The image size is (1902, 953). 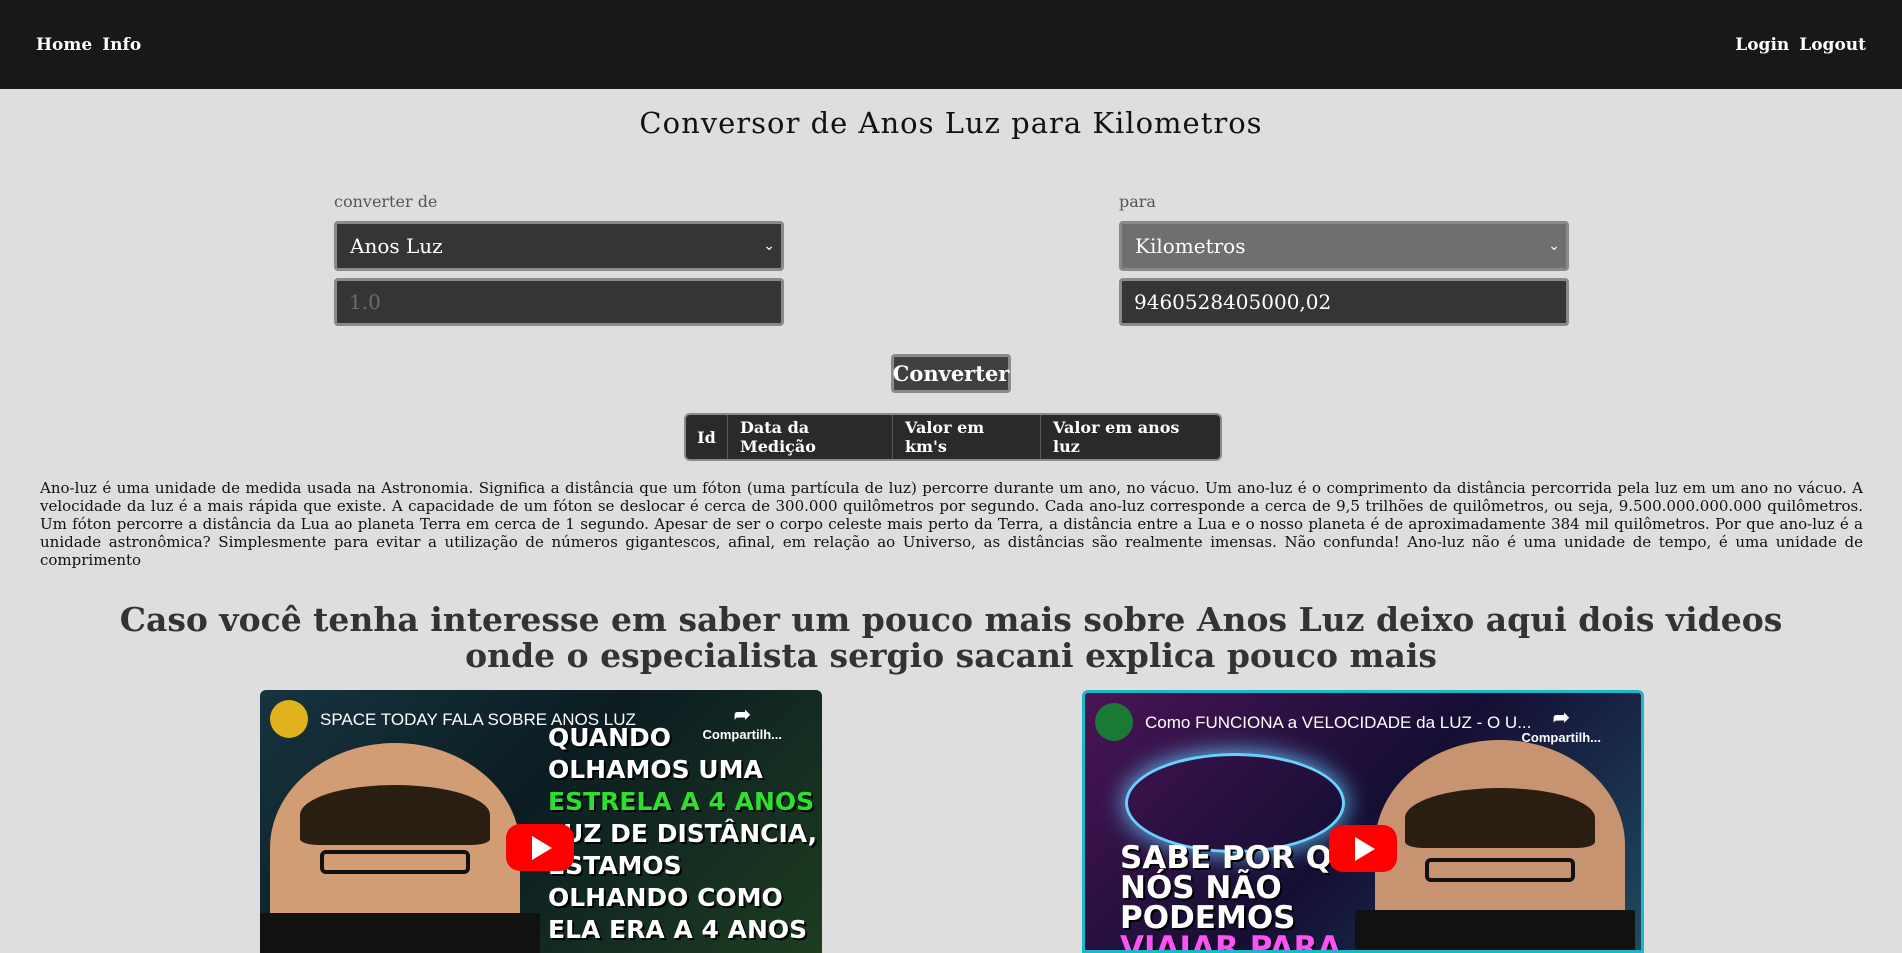 What do you see at coordinates (707, 437) in the screenshot?
I see `column-header-id: Id` at bounding box center [707, 437].